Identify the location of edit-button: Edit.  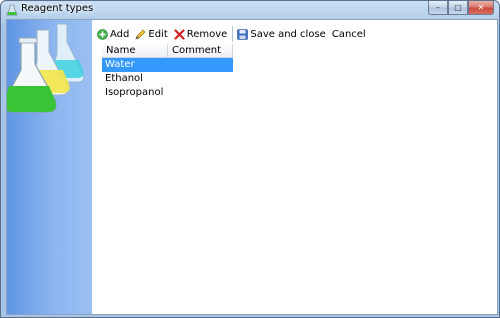
(151, 34).